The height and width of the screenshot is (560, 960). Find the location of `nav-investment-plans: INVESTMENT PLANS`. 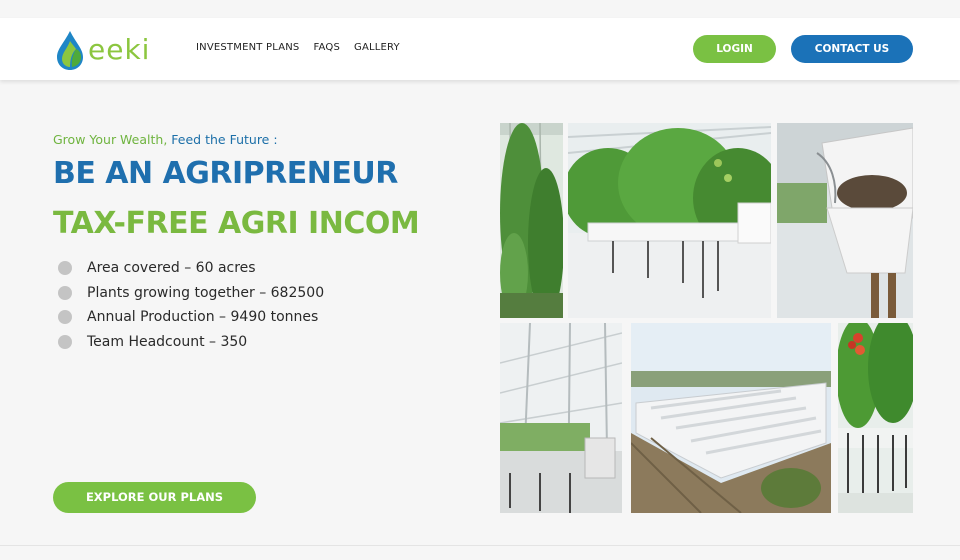

nav-investment-plans: INVESTMENT PLANS is located at coordinates (247, 47).